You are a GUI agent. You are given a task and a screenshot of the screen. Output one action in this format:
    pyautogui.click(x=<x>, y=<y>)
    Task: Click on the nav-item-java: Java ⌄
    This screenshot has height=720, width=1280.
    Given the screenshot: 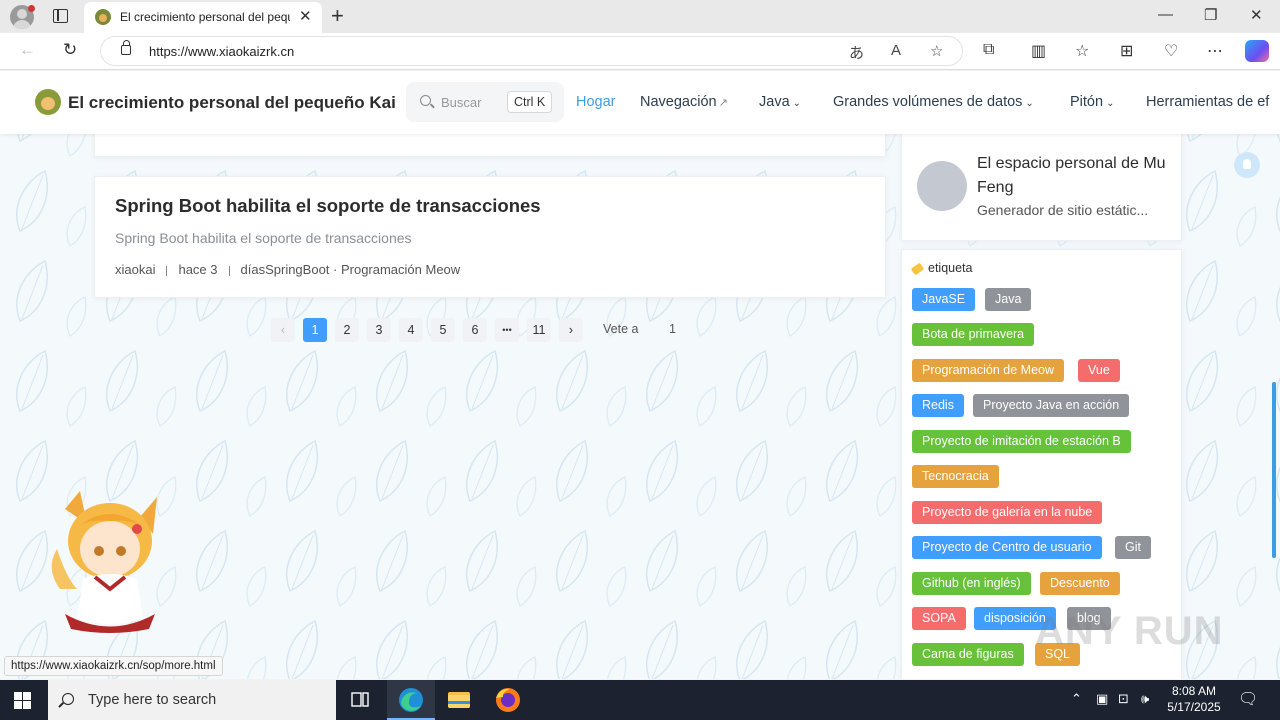 What is the action you would take?
    pyautogui.click(x=780, y=102)
    